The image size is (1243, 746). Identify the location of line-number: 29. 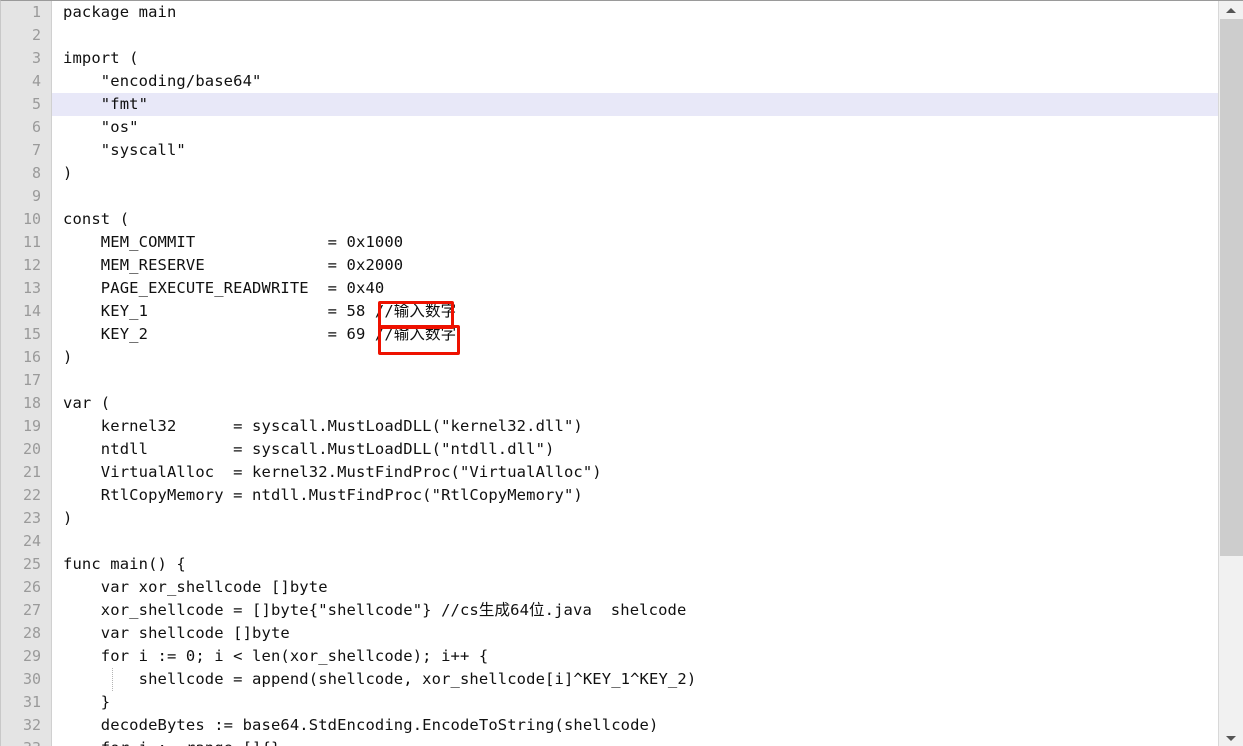
(31, 656).